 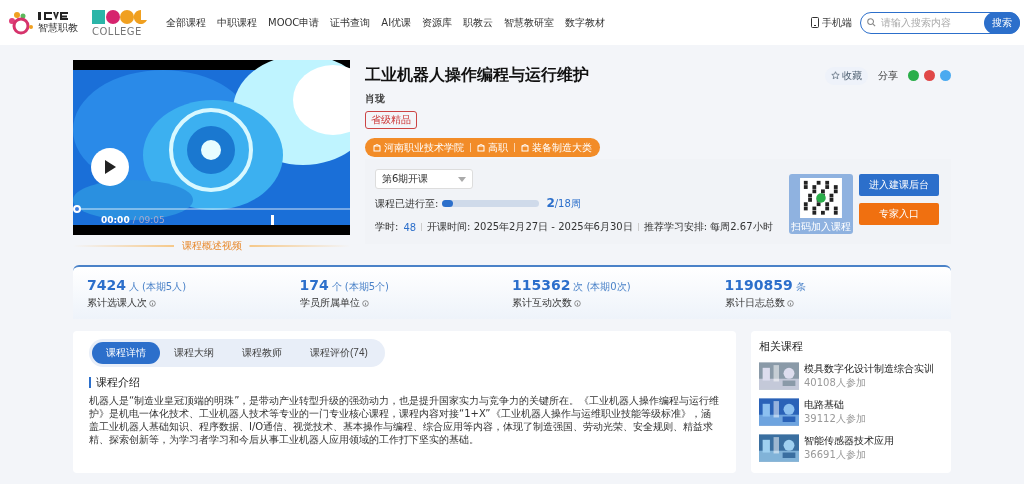 I want to click on stat-value: 7424, so click(x=106, y=285).